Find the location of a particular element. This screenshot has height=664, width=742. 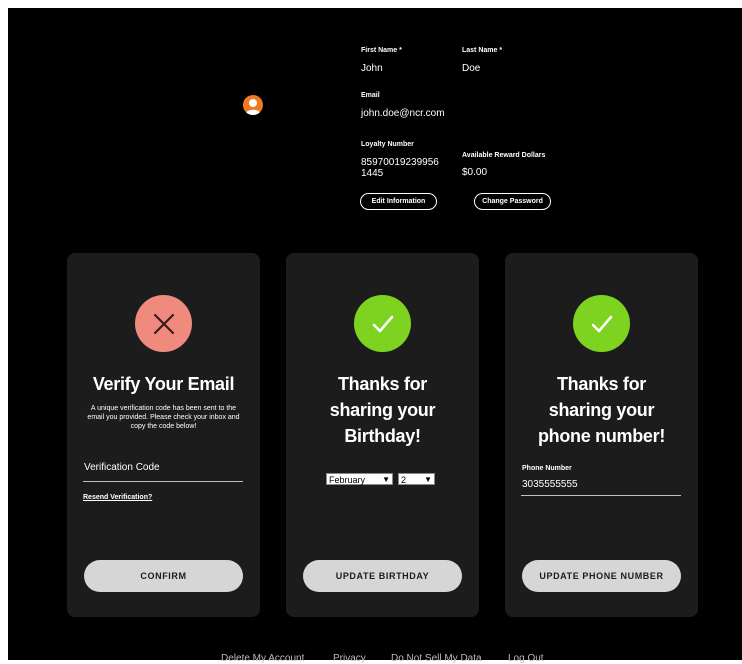

last-name-label: Last Name * is located at coordinates (482, 50).